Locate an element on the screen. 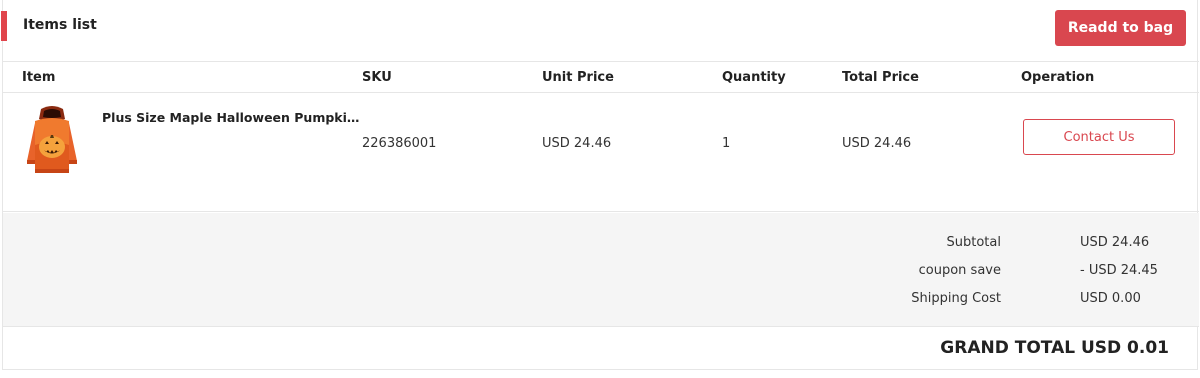 The height and width of the screenshot is (378, 1200). column-header-operation: Operation is located at coordinates (1058, 77).